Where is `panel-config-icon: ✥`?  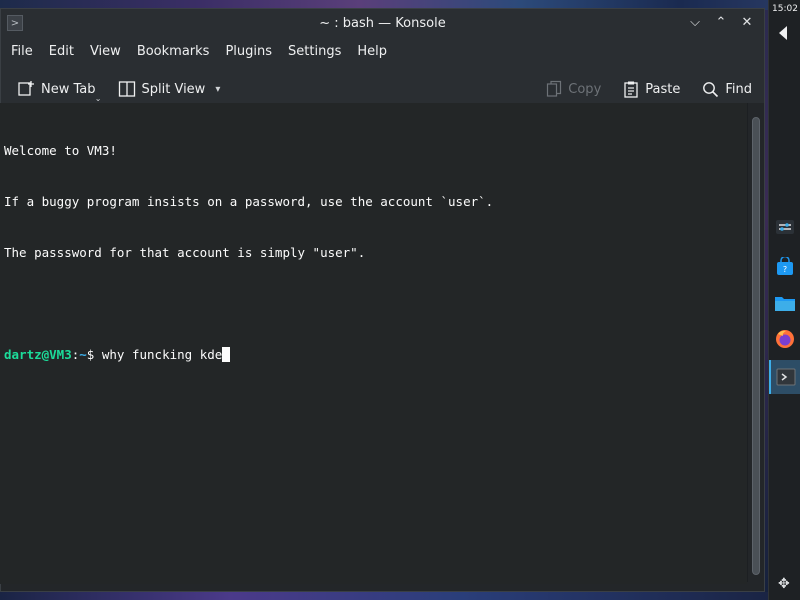
panel-config-icon: ✥ is located at coordinates (784, 584).